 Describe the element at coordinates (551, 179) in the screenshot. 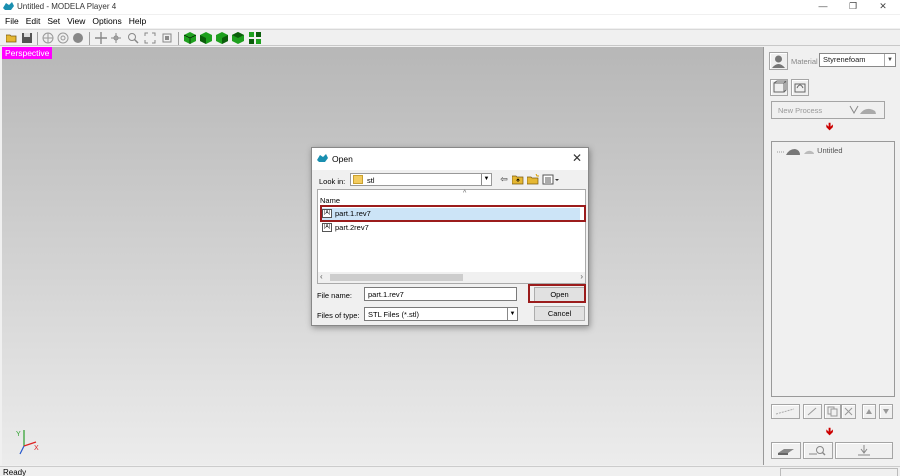

I see `view-menu-icon` at that location.